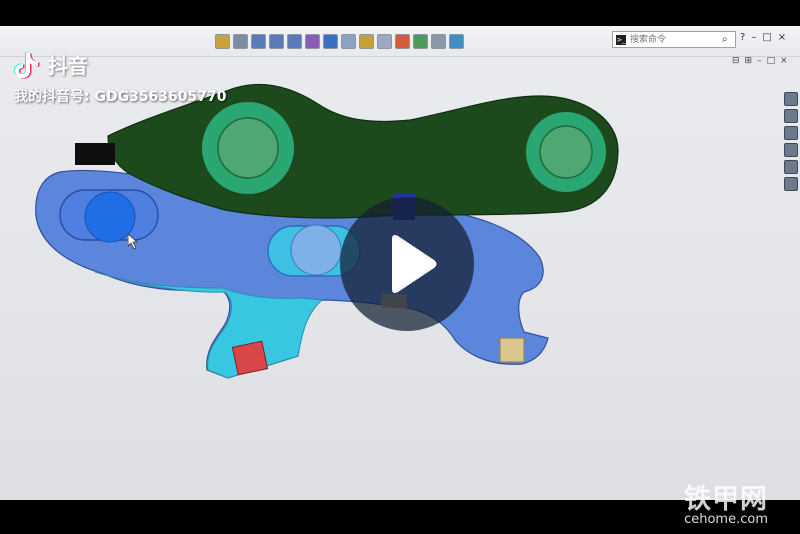 The height and width of the screenshot is (534, 800). Describe the element at coordinates (566, 152) in the screenshot. I see `green-pin-right` at that location.